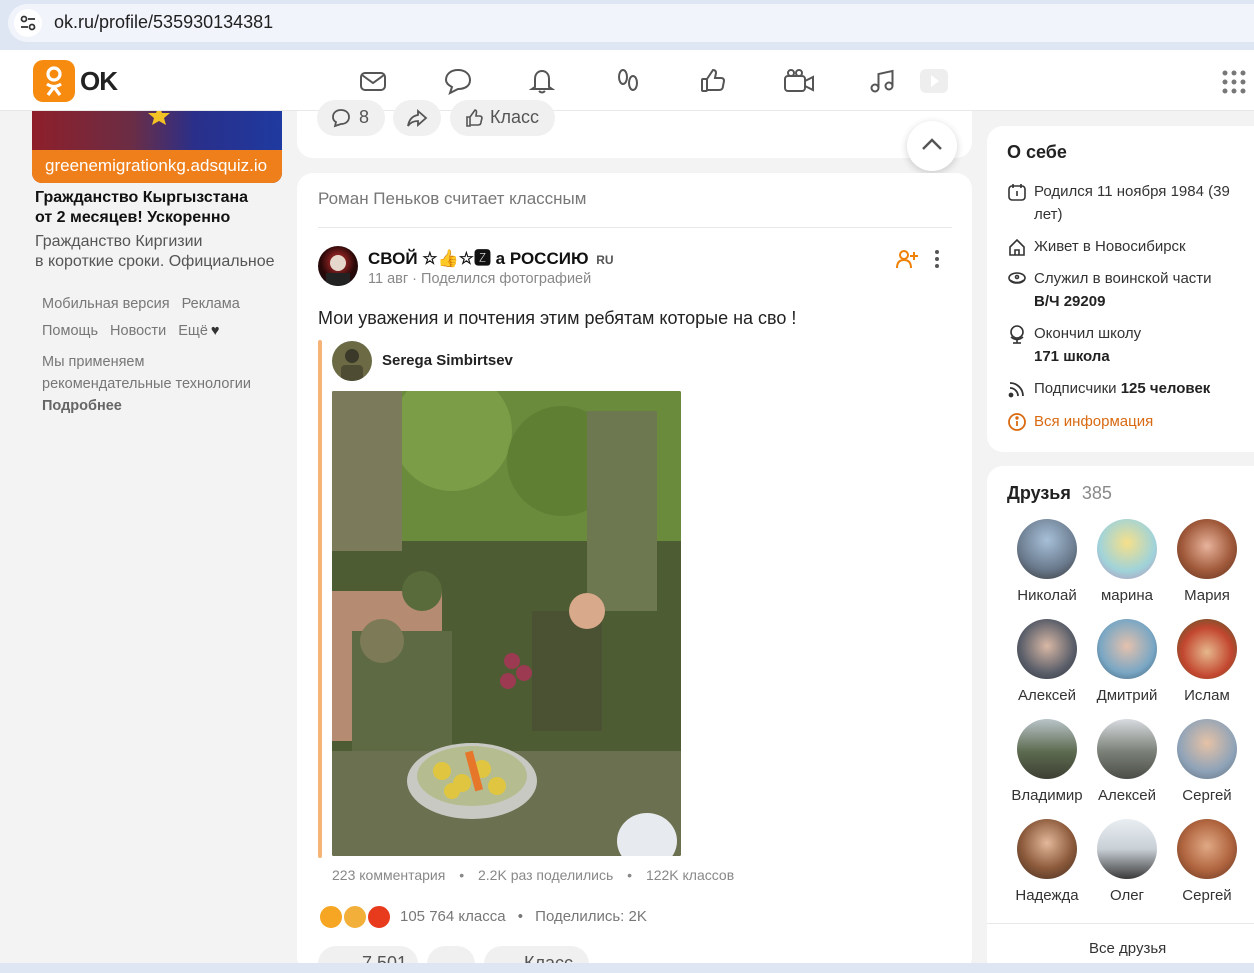  I want to click on post-photo, so click(506, 623).